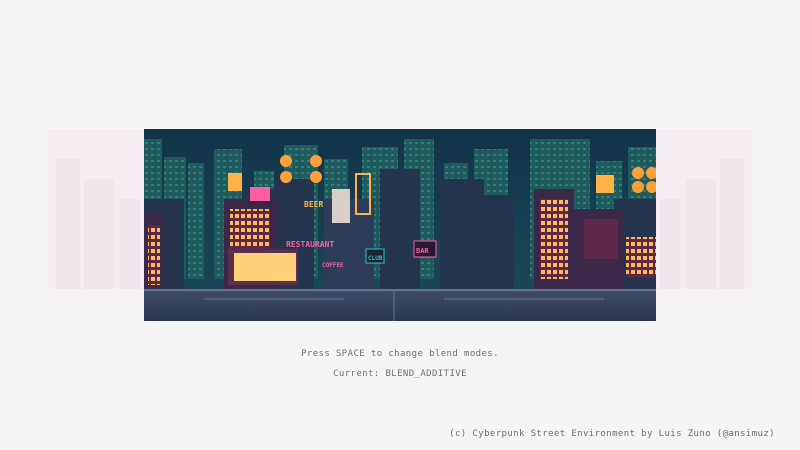 Image resolution: width=800 pixels, height=450 pixels. I want to click on instructions-text: Press SPACE to change blend modes., so click(400, 354).